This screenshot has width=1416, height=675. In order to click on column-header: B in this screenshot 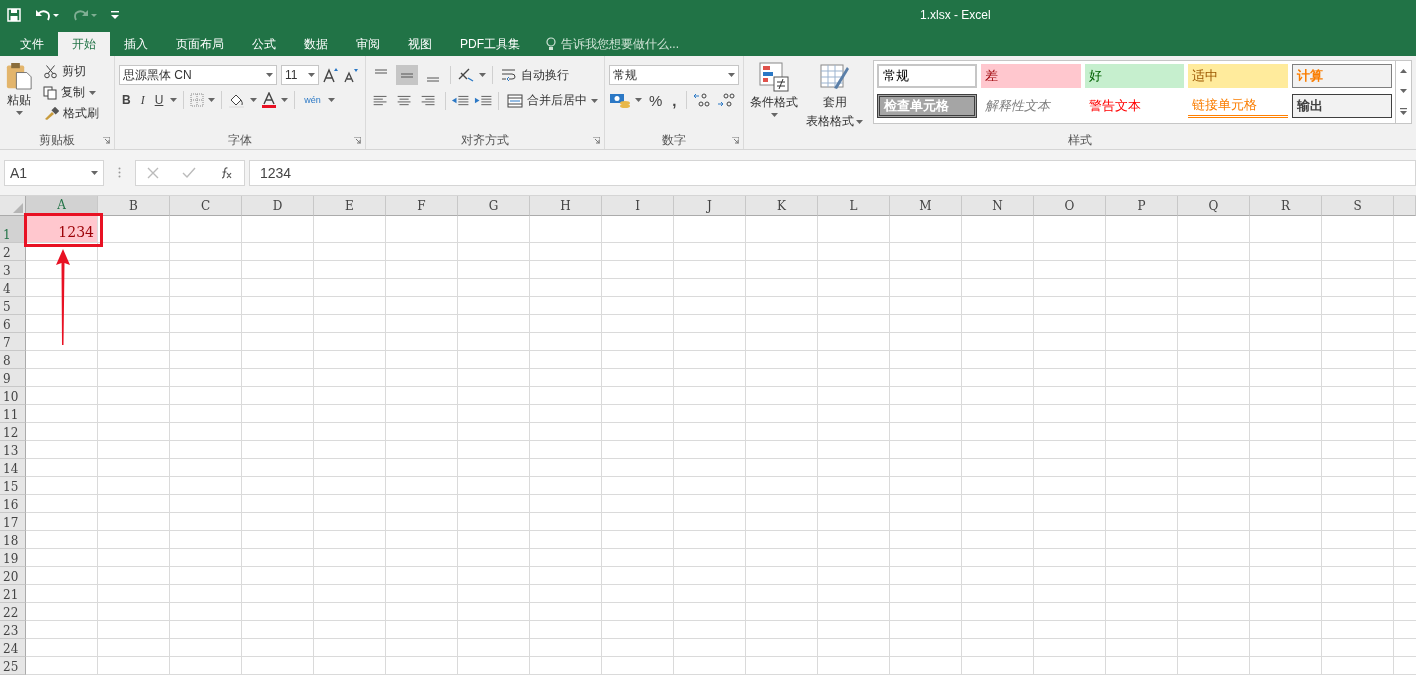, I will do `click(134, 206)`.